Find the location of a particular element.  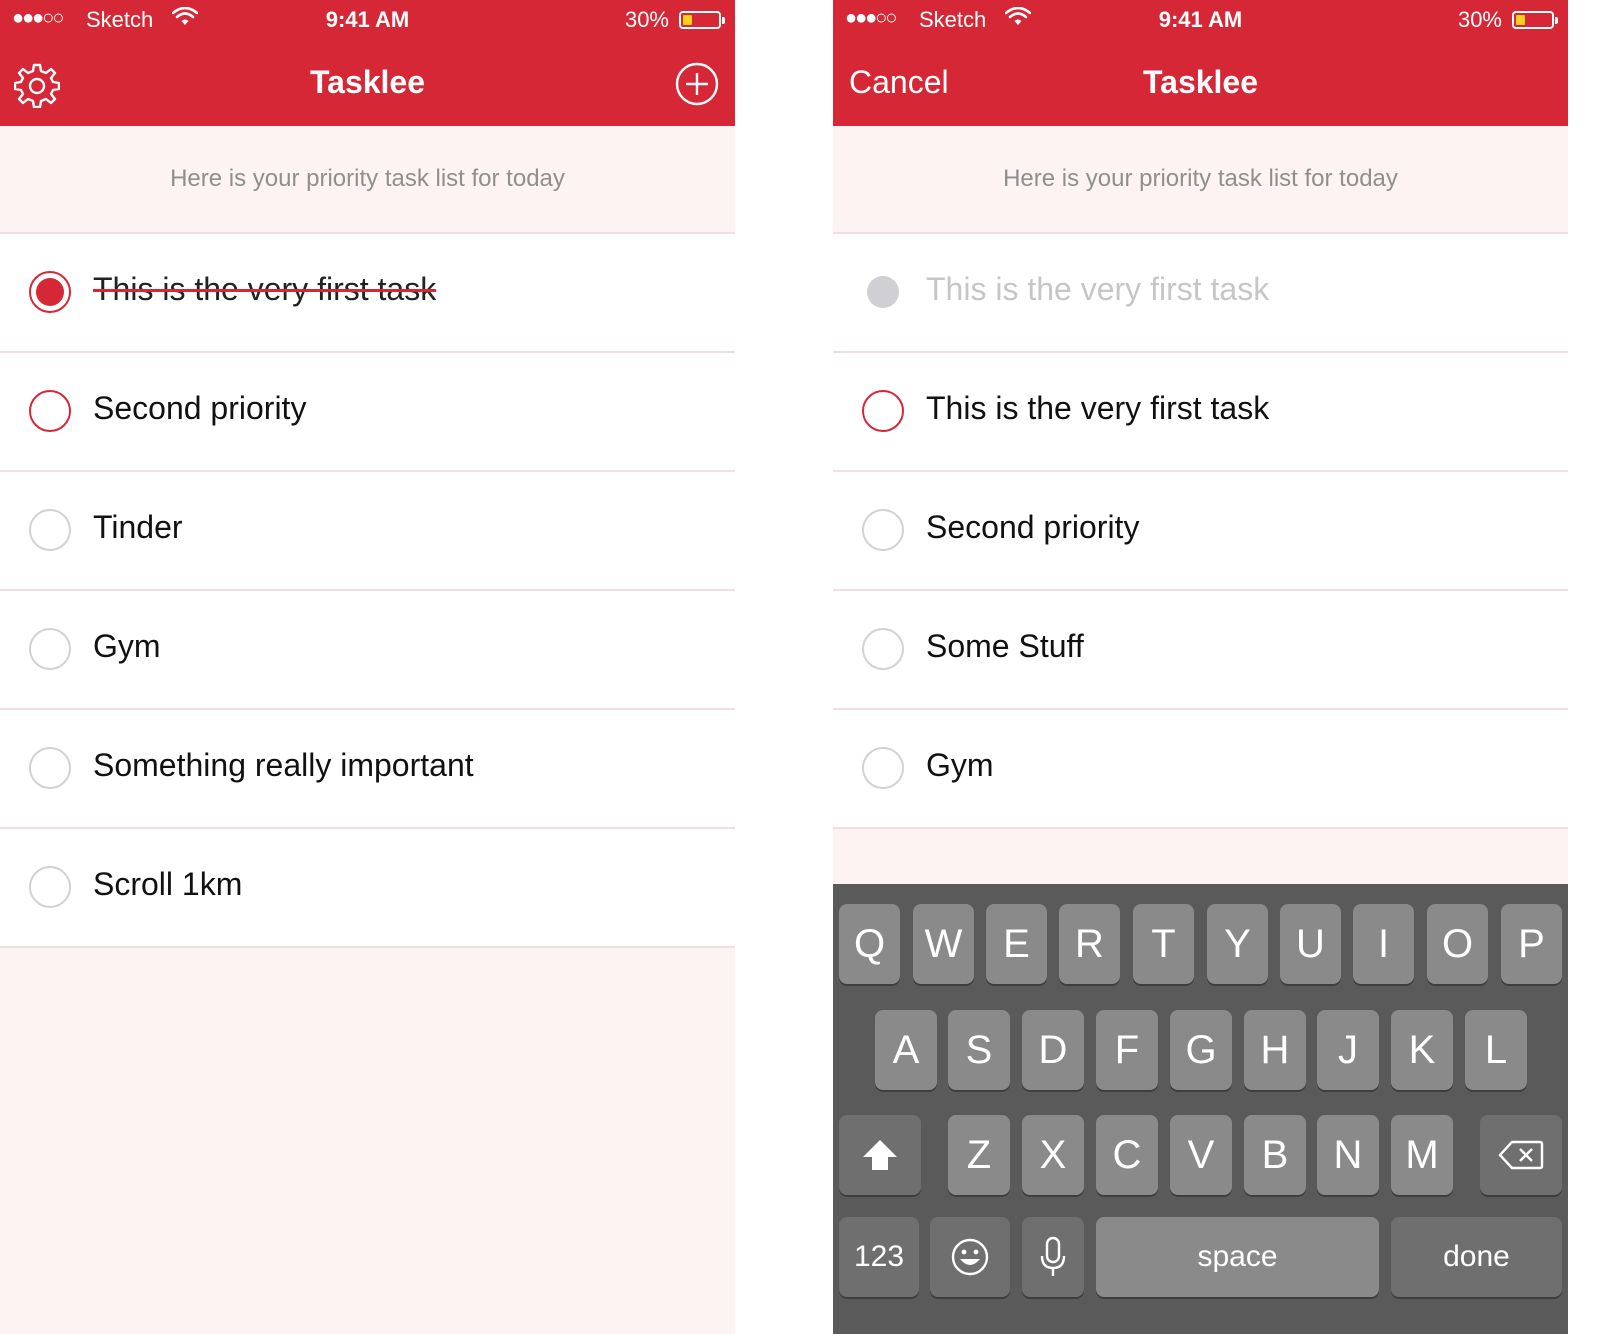

task-row: Some Stuff is located at coordinates (1200, 648).